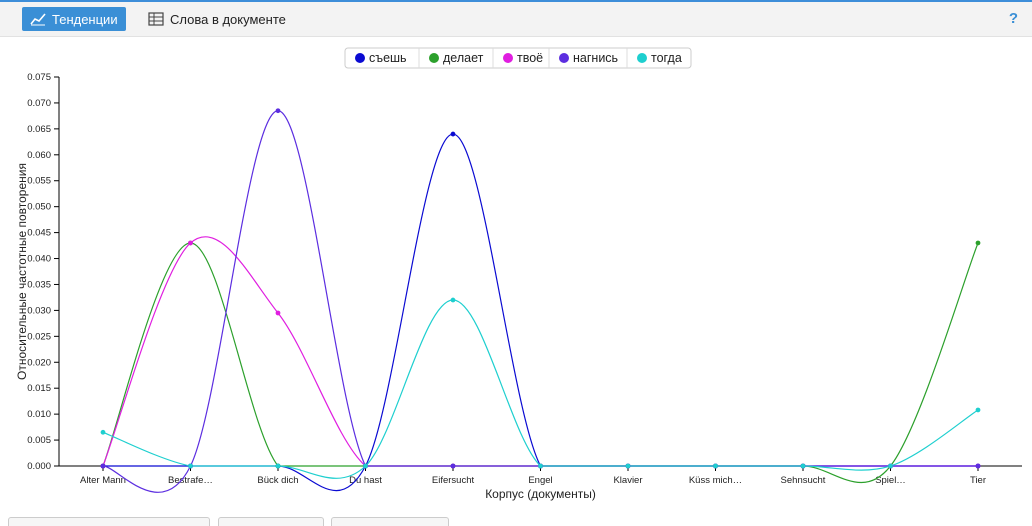  I want to click on y-axis-label: Относительные частотные повторения, so click(22, 271).